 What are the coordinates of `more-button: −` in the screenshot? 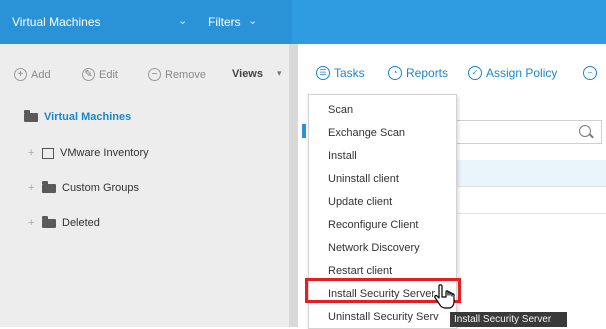 It's located at (590, 73).